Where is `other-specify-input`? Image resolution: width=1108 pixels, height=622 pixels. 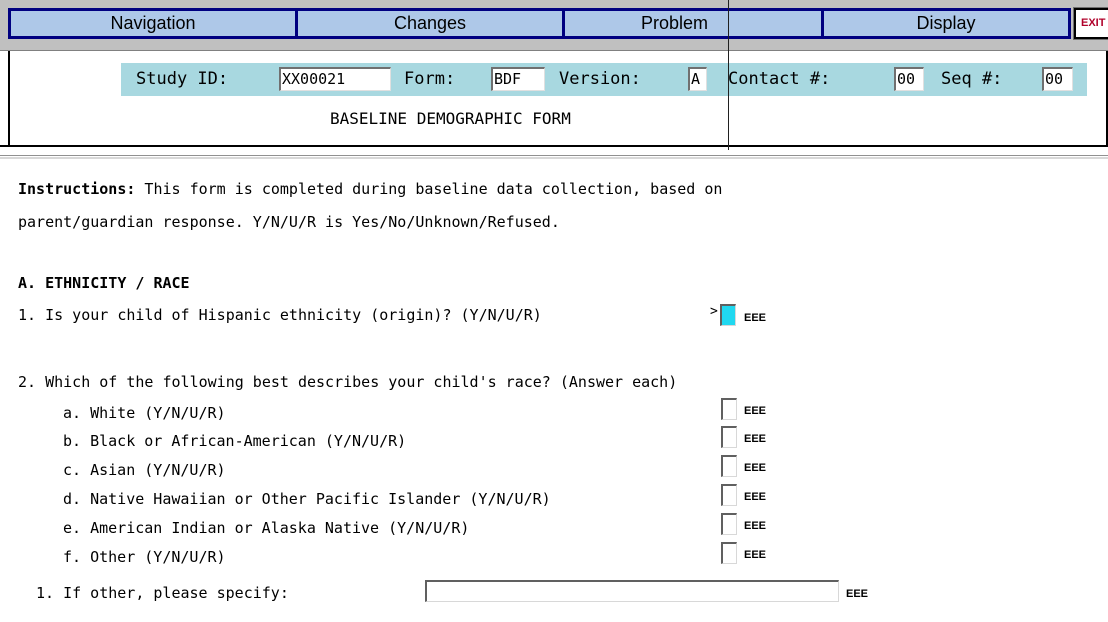 other-specify-input is located at coordinates (632, 591).